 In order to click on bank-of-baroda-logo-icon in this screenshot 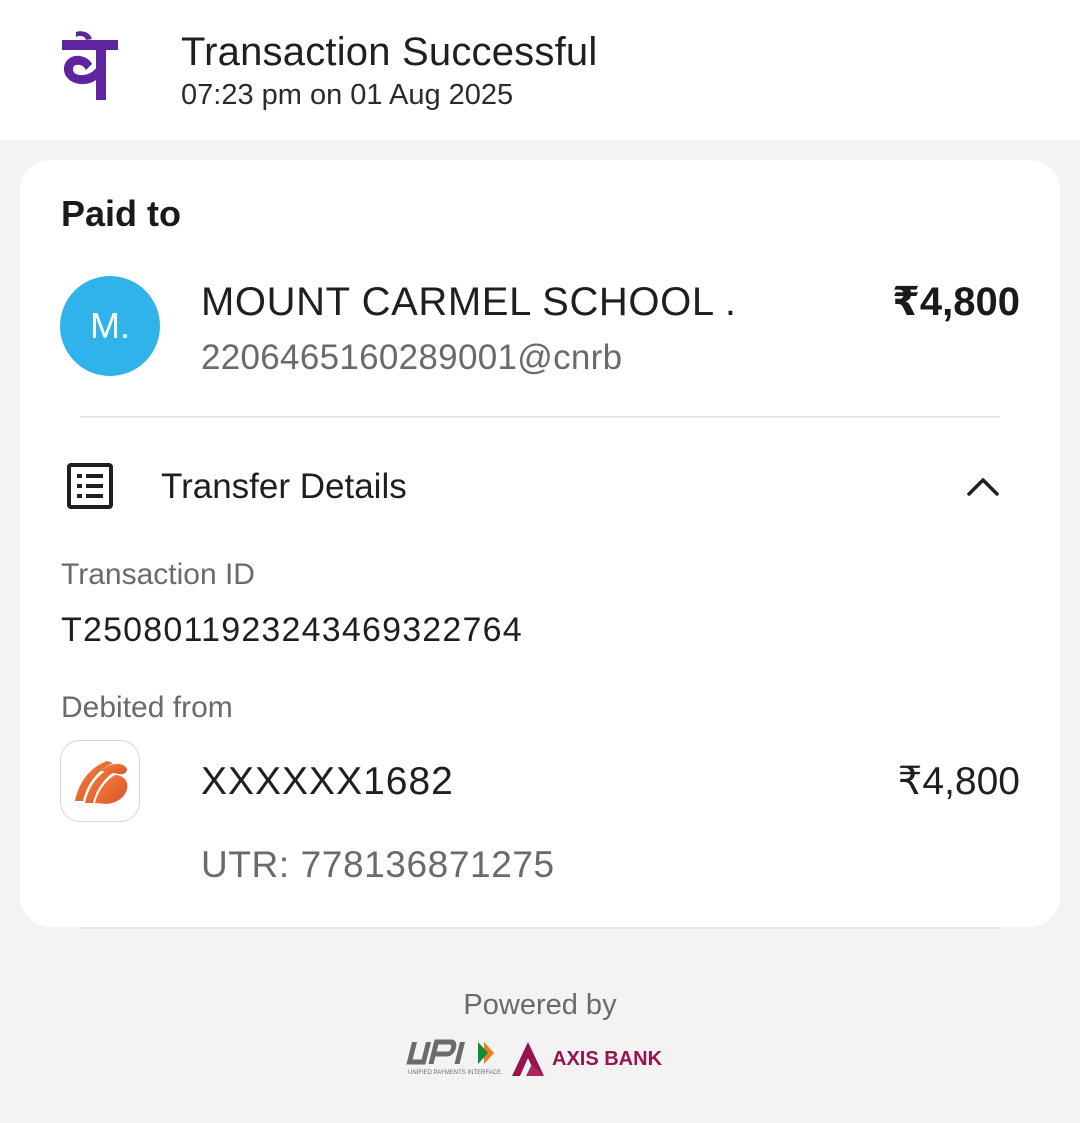, I will do `click(100, 781)`.